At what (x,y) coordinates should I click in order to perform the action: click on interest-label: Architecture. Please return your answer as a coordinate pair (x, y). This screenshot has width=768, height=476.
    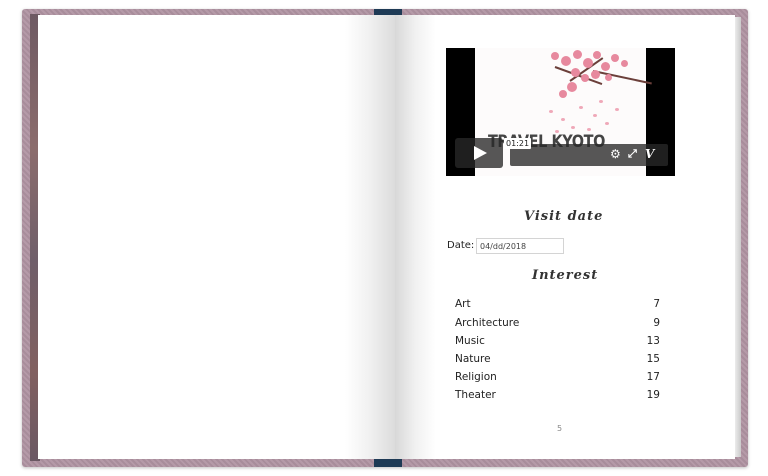
    Looking at the image, I should click on (487, 323).